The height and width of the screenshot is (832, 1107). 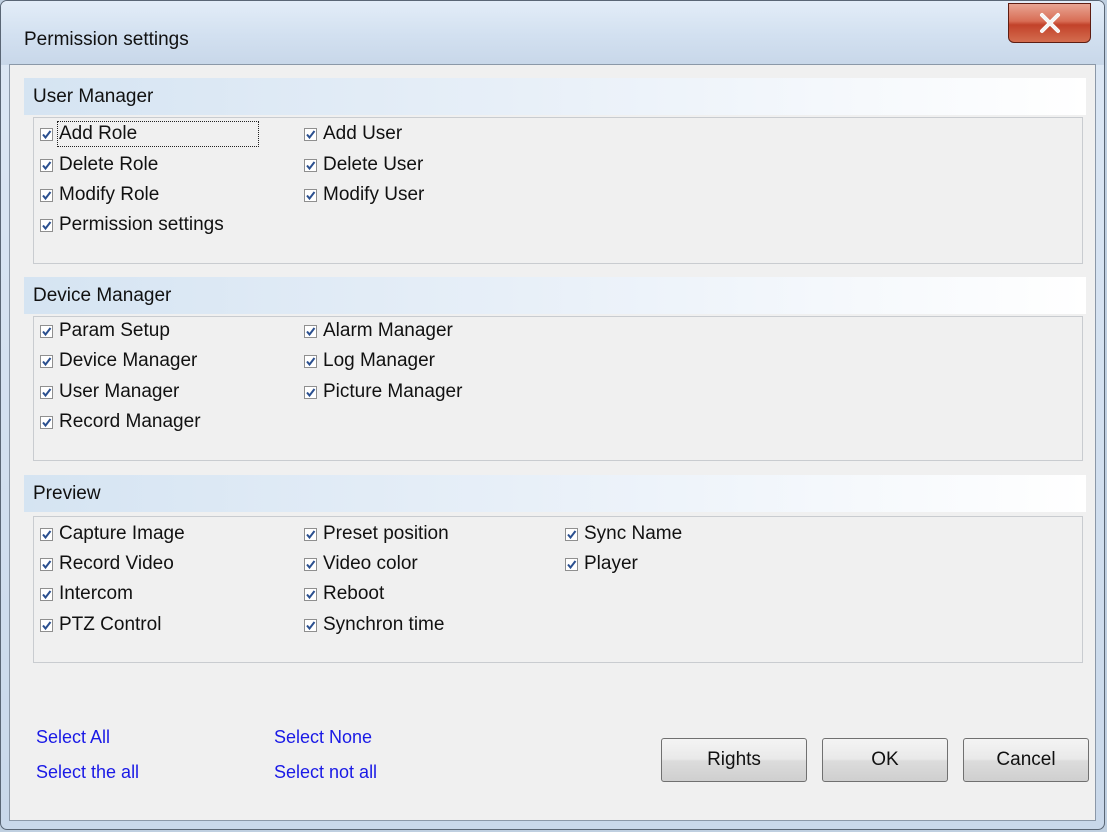 What do you see at coordinates (555, 96) in the screenshot?
I see `group-header-user-manager: User Manager` at bounding box center [555, 96].